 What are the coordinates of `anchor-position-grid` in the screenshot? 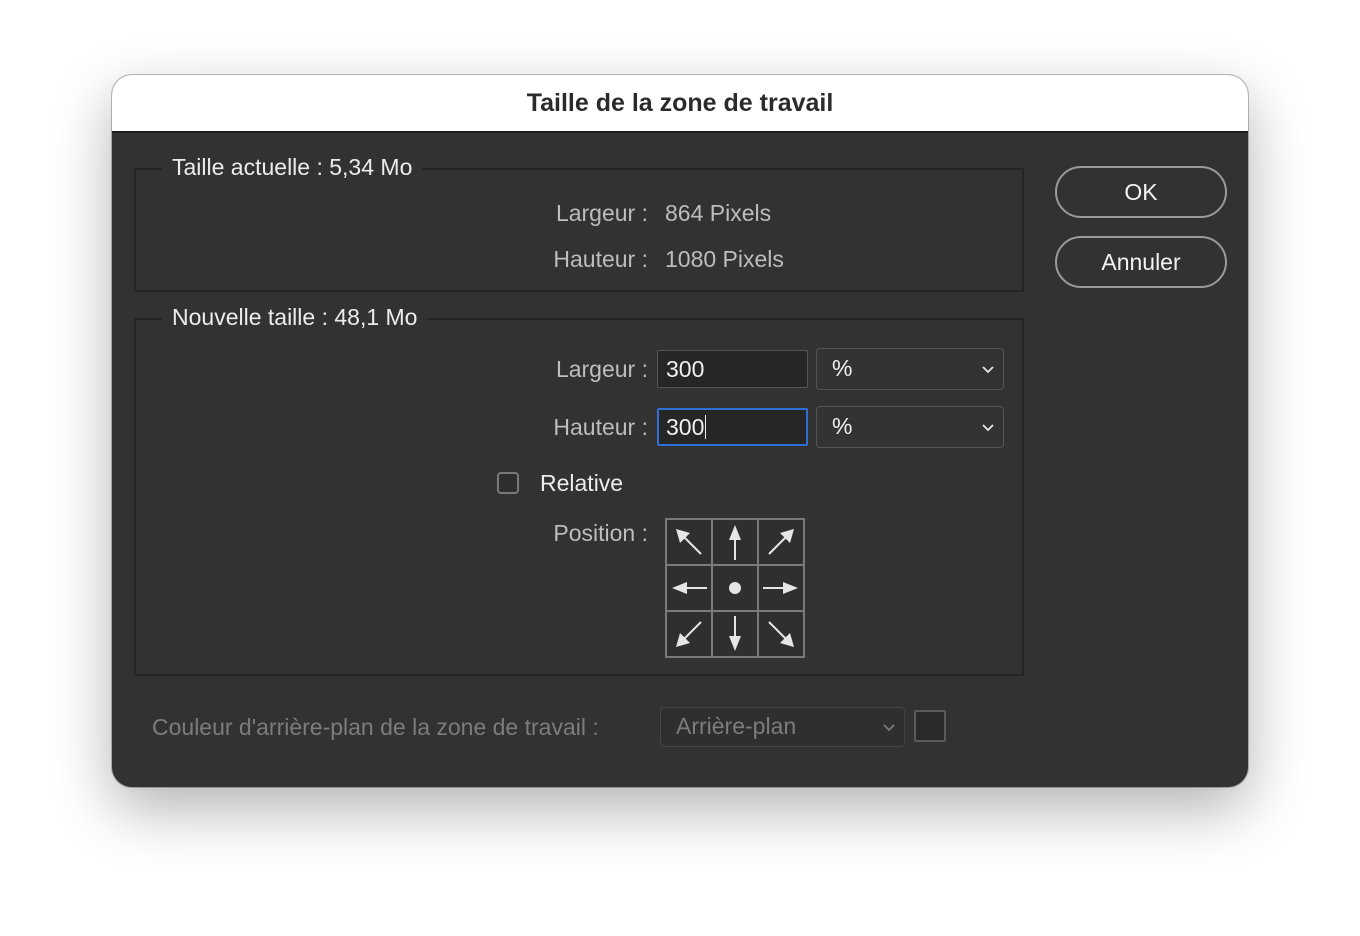 It's located at (735, 588).